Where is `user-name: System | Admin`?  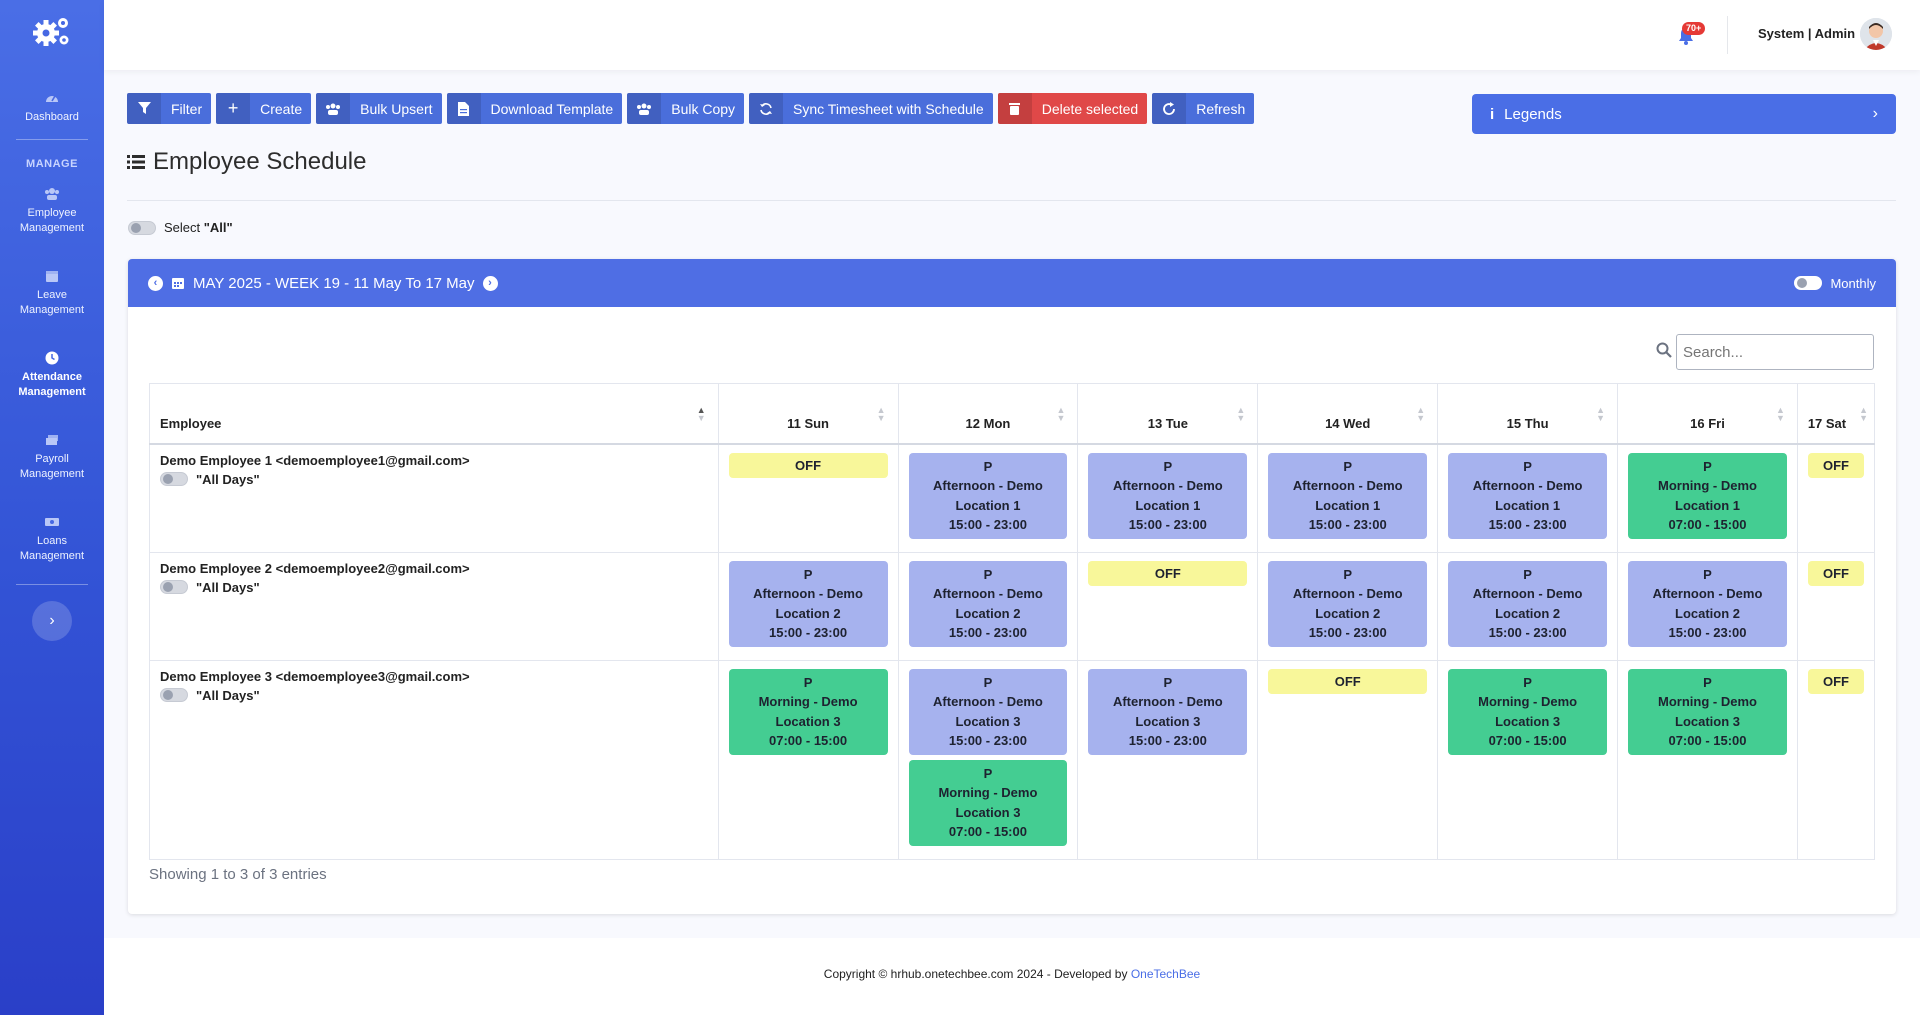 user-name: System | Admin is located at coordinates (1806, 33).